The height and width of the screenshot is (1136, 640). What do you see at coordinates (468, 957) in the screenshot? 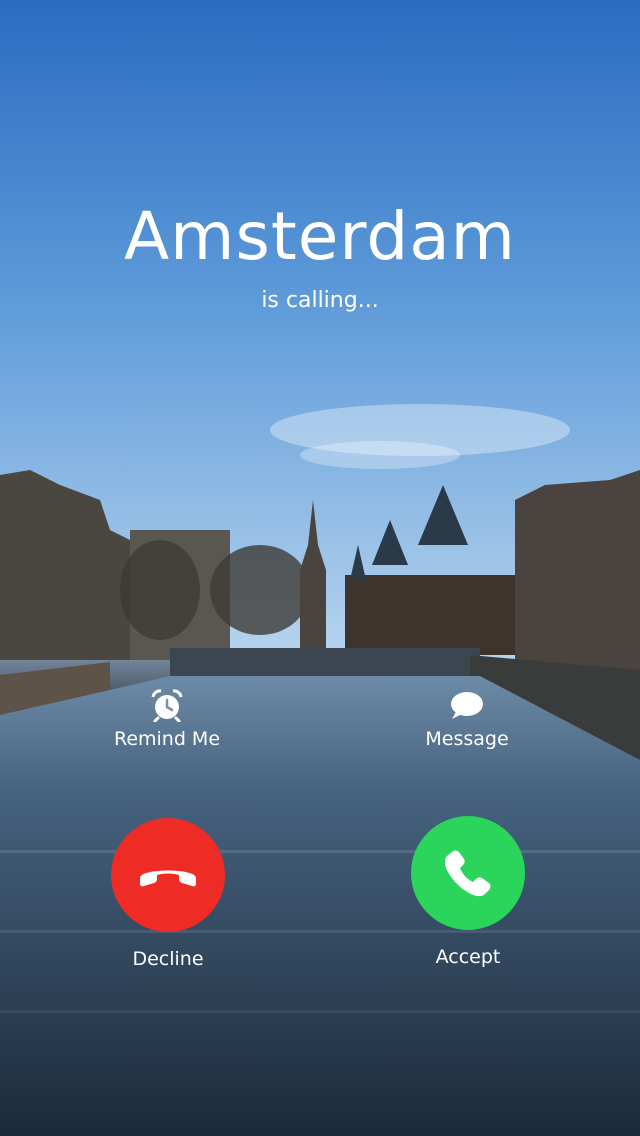
I see `accept-label: Accept` at bounding box center [468, 957].